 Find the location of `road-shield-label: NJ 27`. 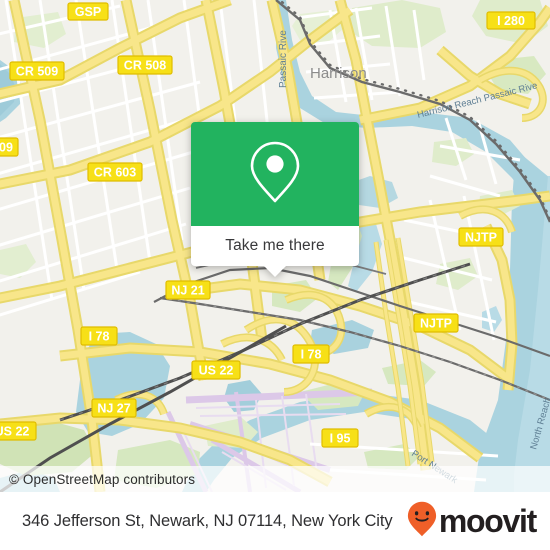

road-shield-label: NJ 27 is located at coordinates (113, 409).